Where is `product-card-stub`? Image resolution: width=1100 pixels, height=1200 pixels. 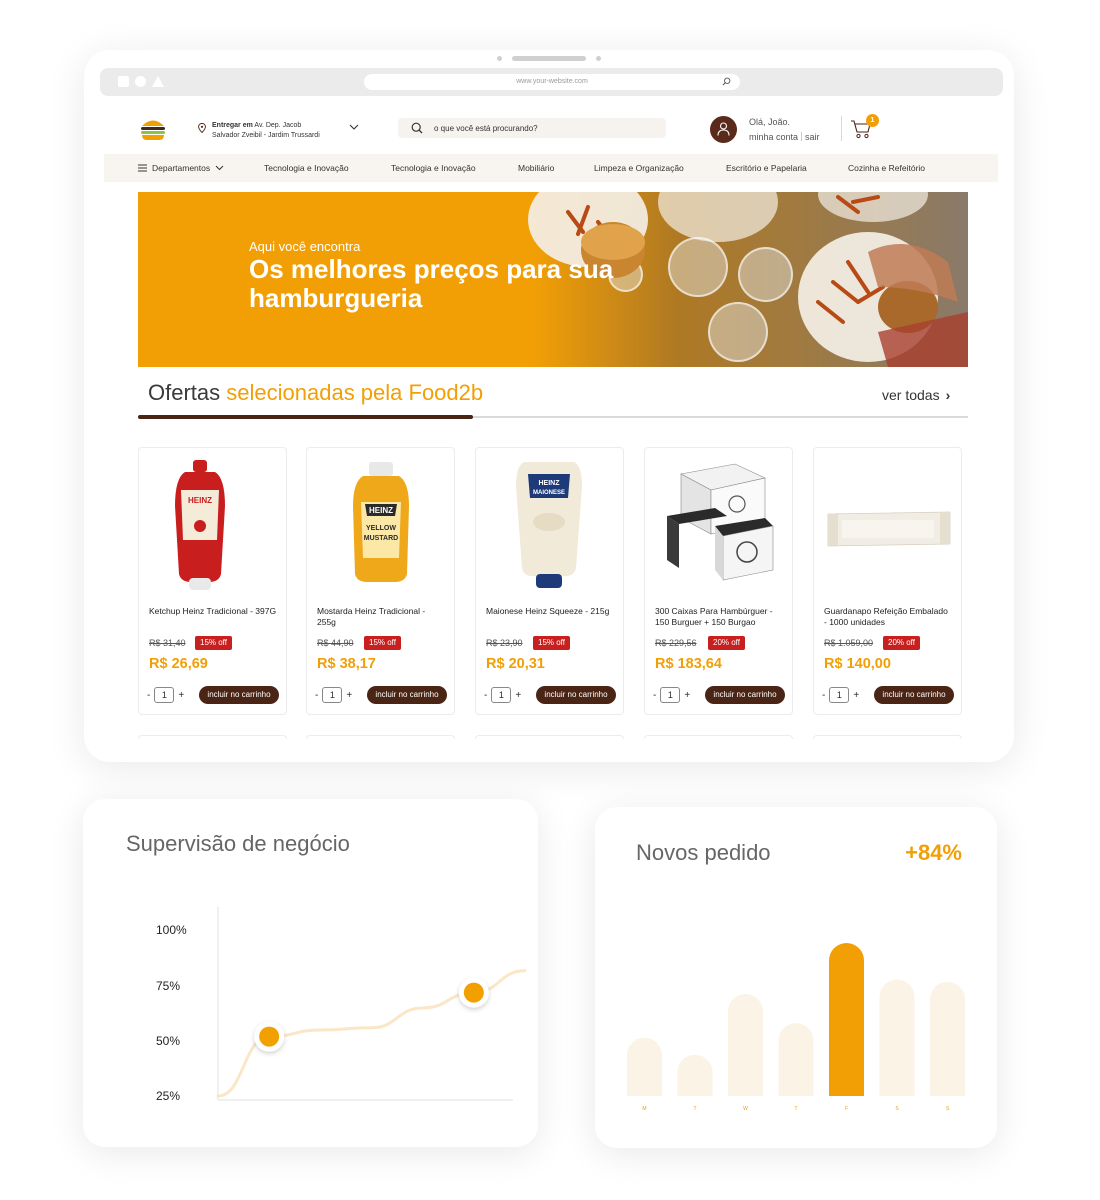
product-card-stub is located at coordinates (718, 737).